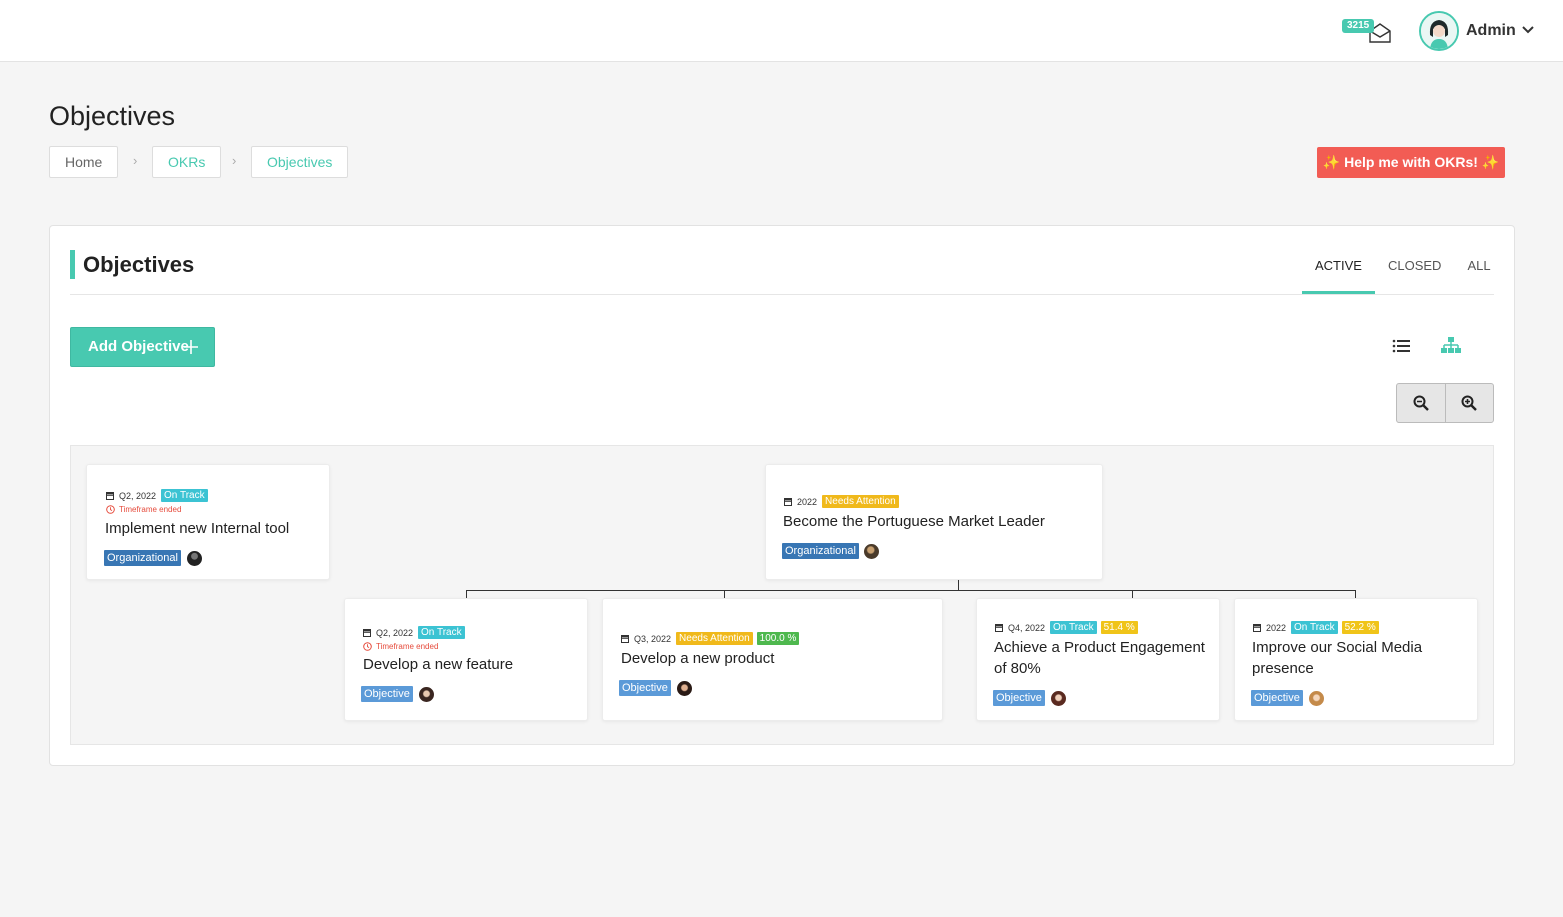  What do you see at coordinates (1101, 658) in the screenshot?
I see `objective-title: Achieve a Product Engagement of 80%` at bounding box center [1101, 658].